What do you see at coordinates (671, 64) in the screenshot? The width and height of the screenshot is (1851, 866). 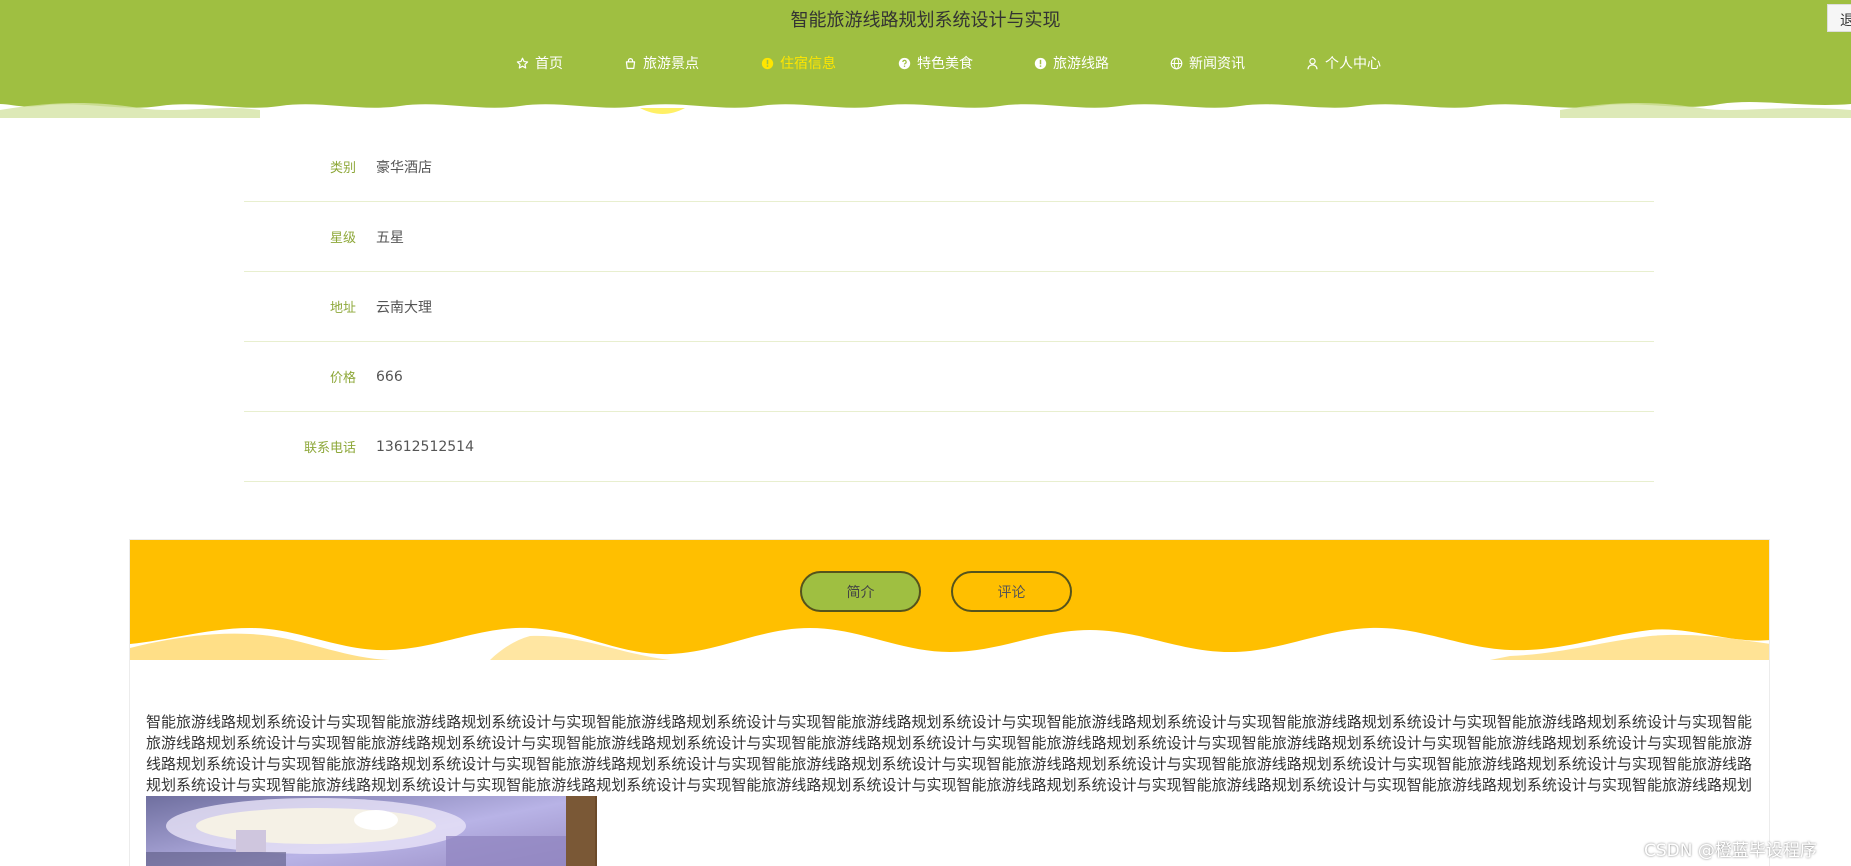 I see `nav-item-label: 旅游景点` at bounding box center [671, 64].